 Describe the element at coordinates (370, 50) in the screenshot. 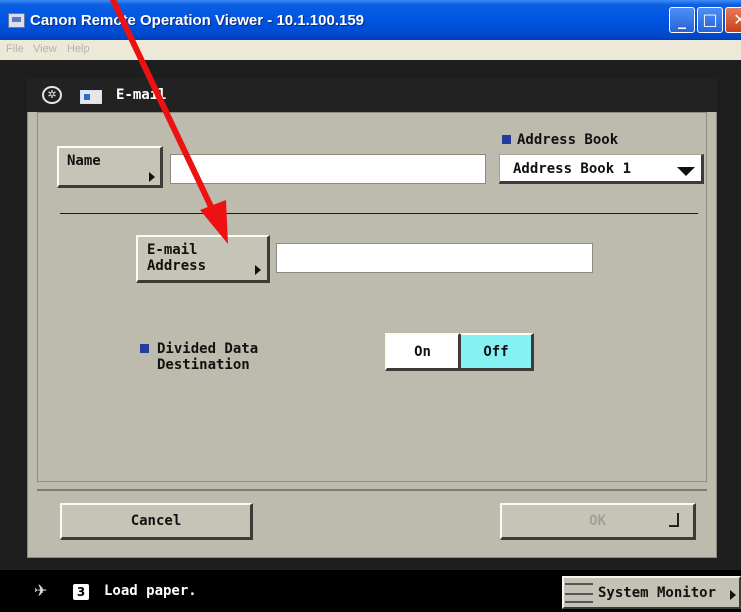

I see `menu-bar` at that location.